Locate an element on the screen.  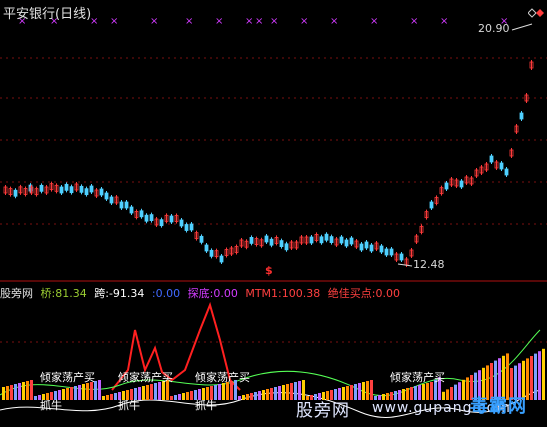
qiao-label: 桥: is located at coordinates (48, 293).